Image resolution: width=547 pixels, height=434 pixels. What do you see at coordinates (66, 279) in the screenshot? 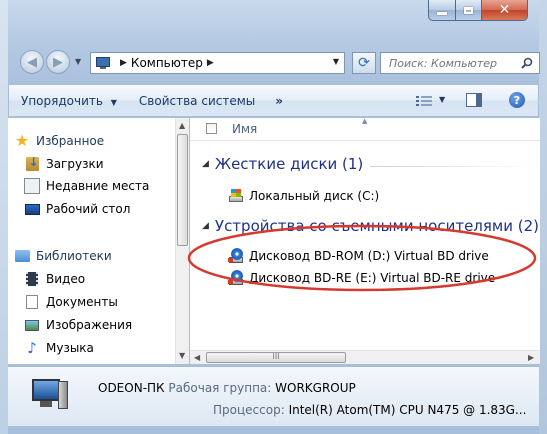
I see `sidebar-item-label: Видео` at bounding box center [66, 279].